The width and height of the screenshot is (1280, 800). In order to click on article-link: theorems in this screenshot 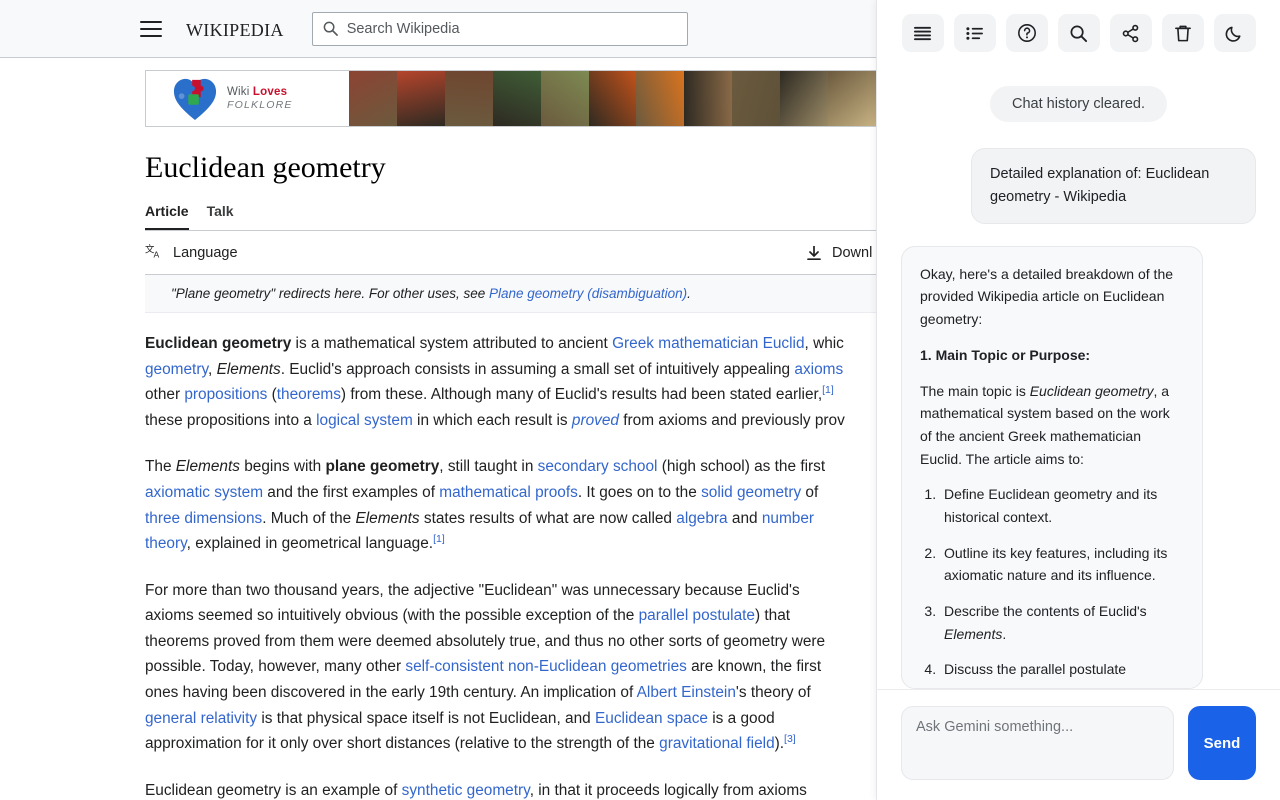, I will do `click(309, 394)`.